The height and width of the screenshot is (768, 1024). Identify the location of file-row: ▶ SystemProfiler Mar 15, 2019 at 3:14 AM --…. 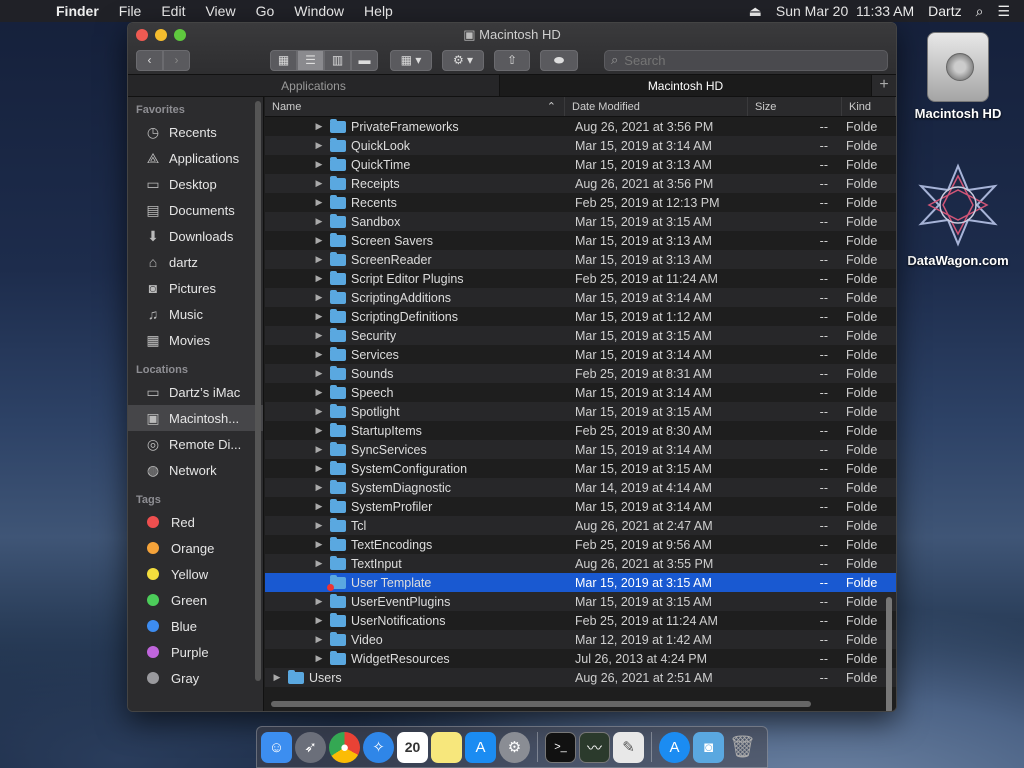
(580, 506).